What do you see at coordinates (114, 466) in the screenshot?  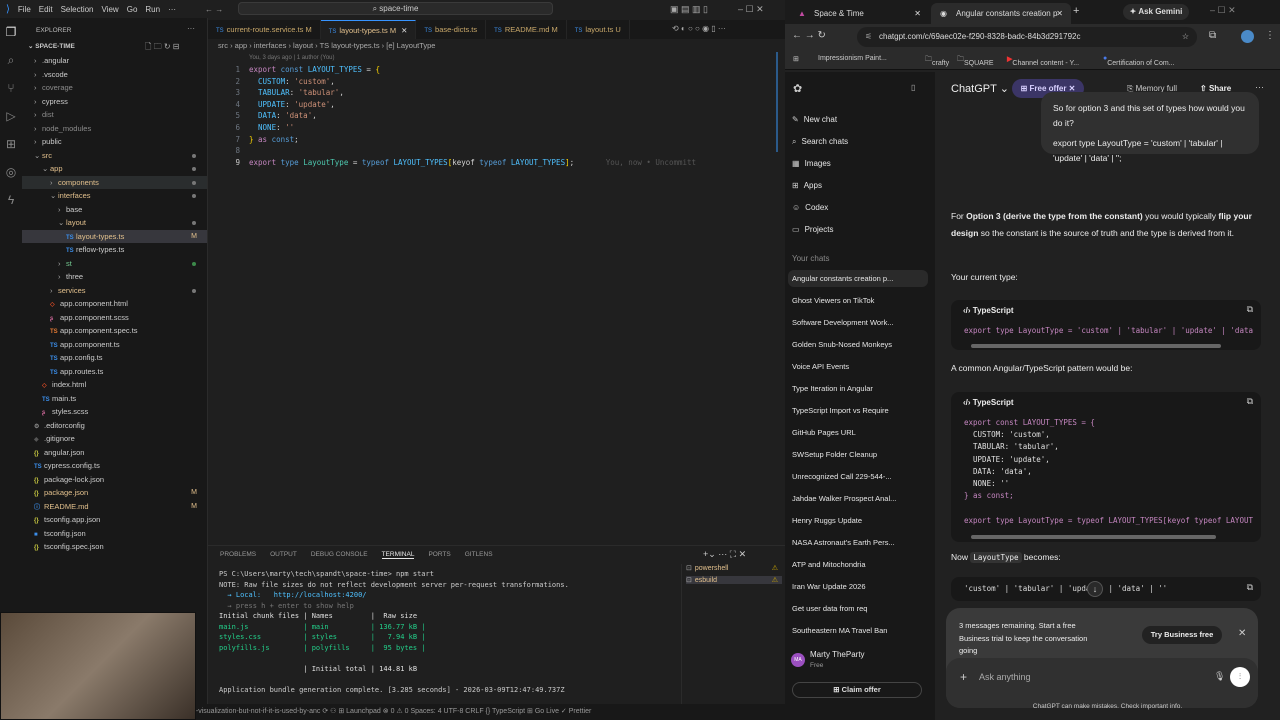 I see `tree-item: TS cypress.config.ts` at bounding box center [114, 466].